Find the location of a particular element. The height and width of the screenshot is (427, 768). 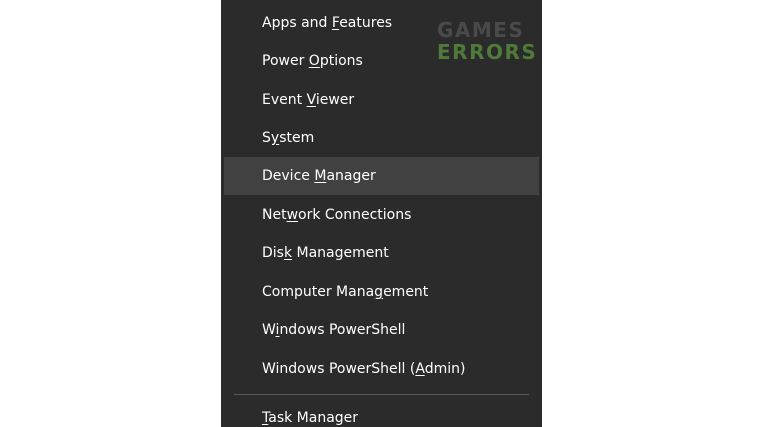

menu-item-label: W is located at coordinates (269, 330).